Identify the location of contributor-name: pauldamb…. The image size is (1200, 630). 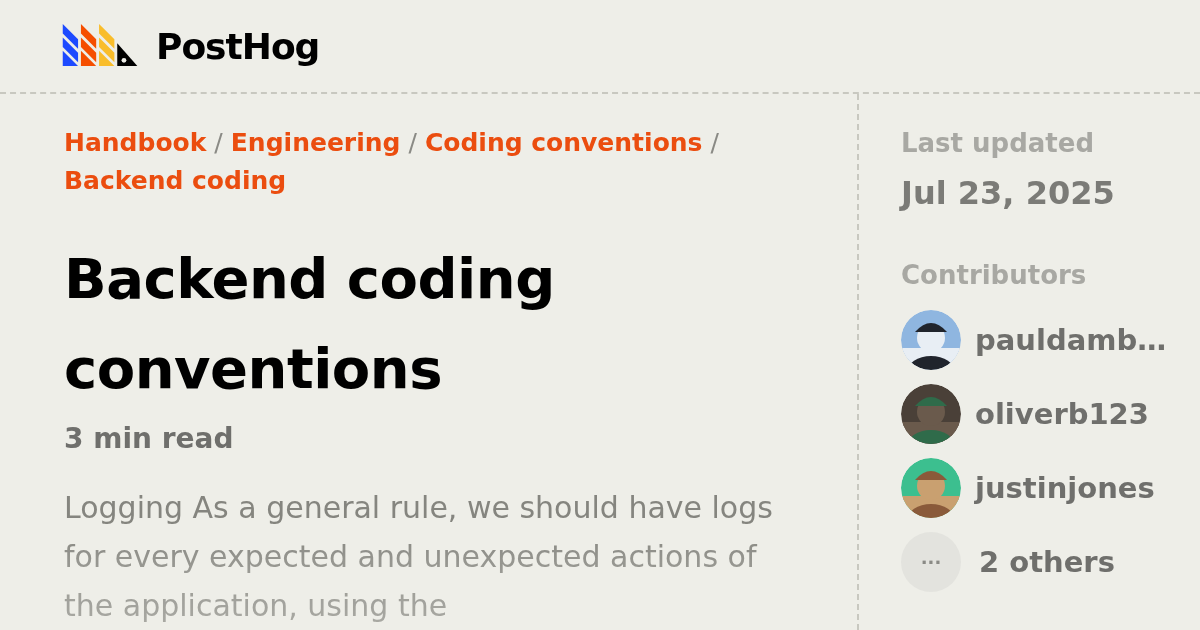
(1071, 340).